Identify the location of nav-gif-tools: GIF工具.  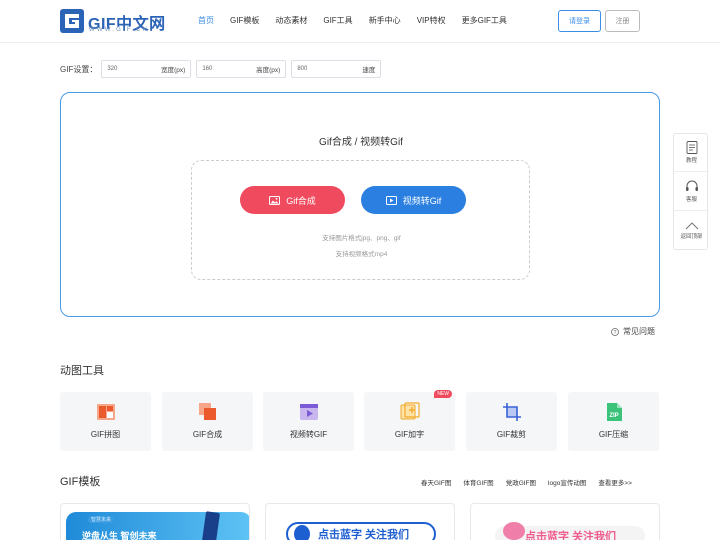
(337, 20).